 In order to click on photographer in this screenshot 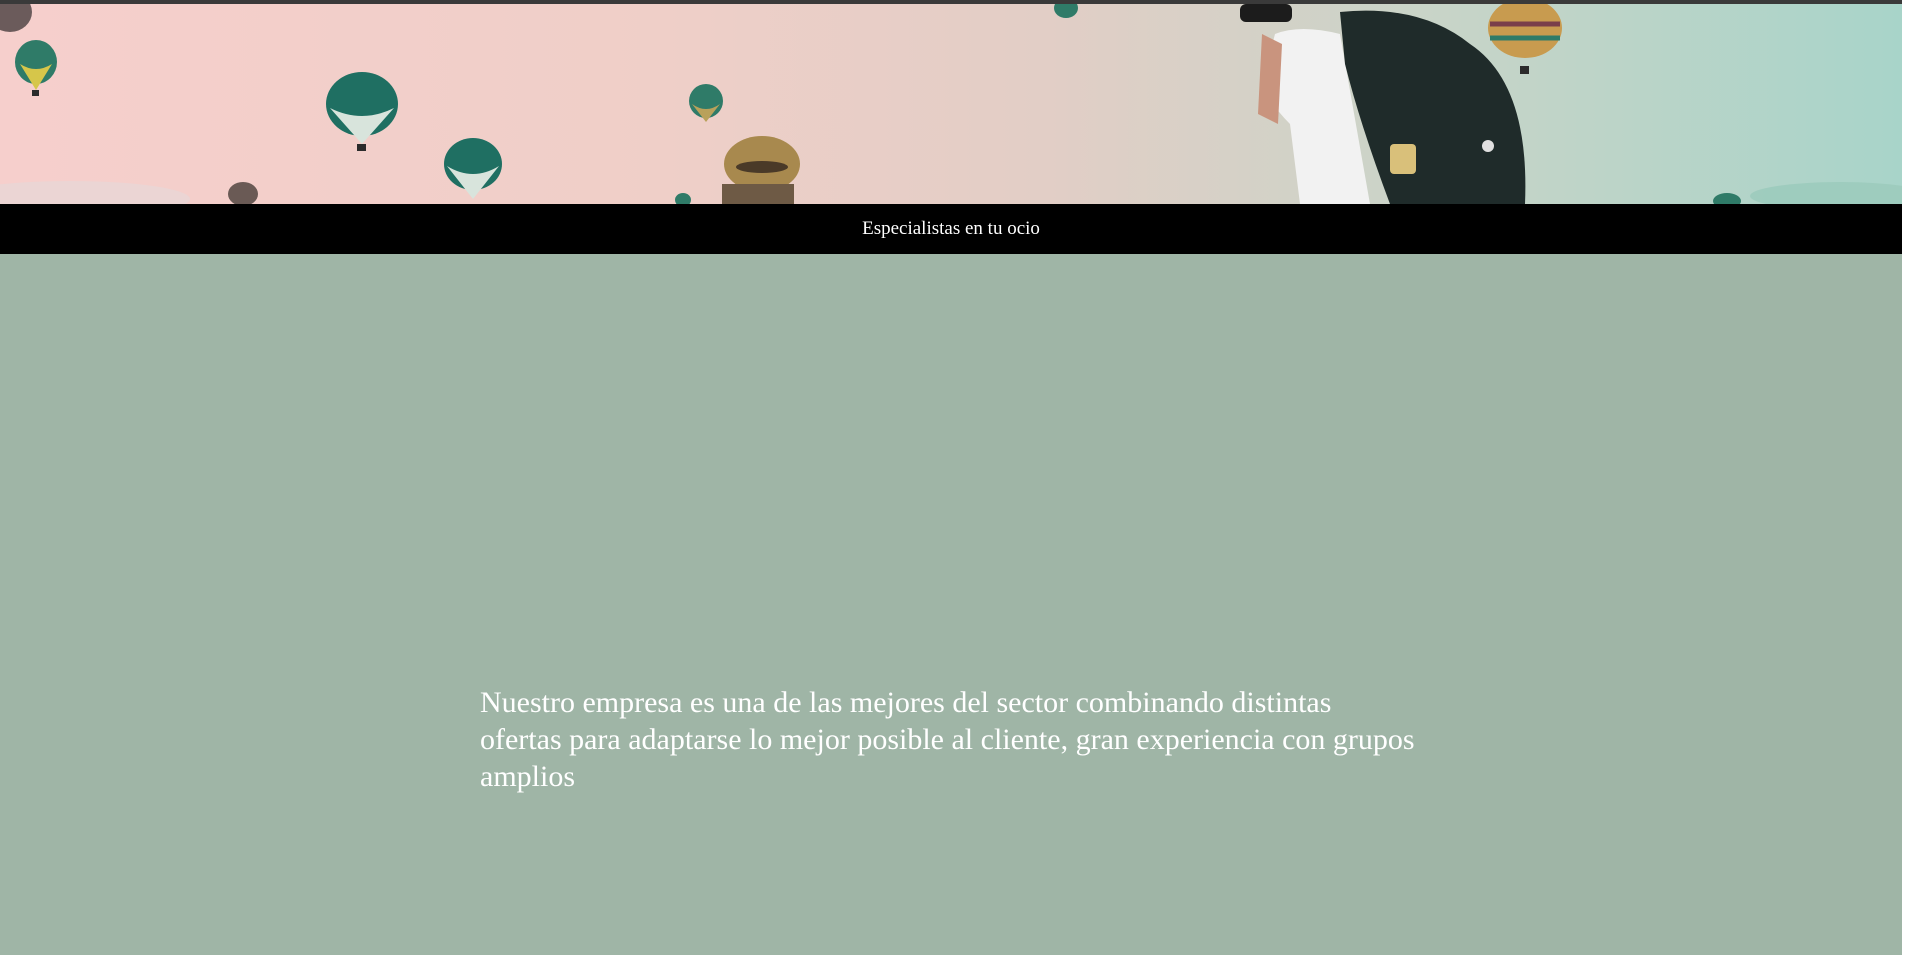, I will do `click(1383, 104)`.